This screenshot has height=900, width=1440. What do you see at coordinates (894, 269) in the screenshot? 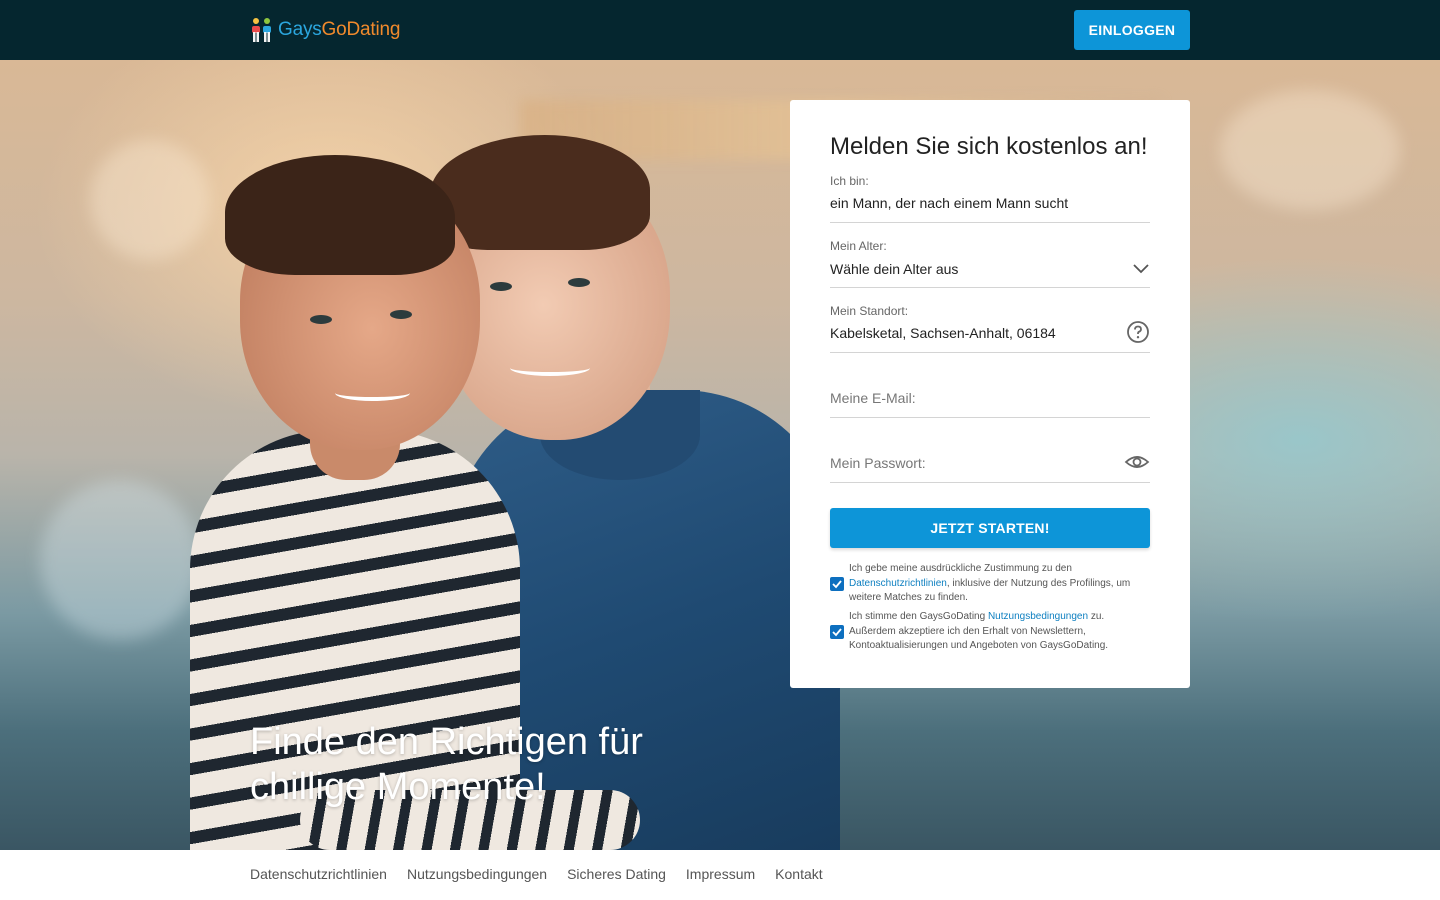
I see `age-value: Wähle dein Alter aus` at bounding box center [894, 269].